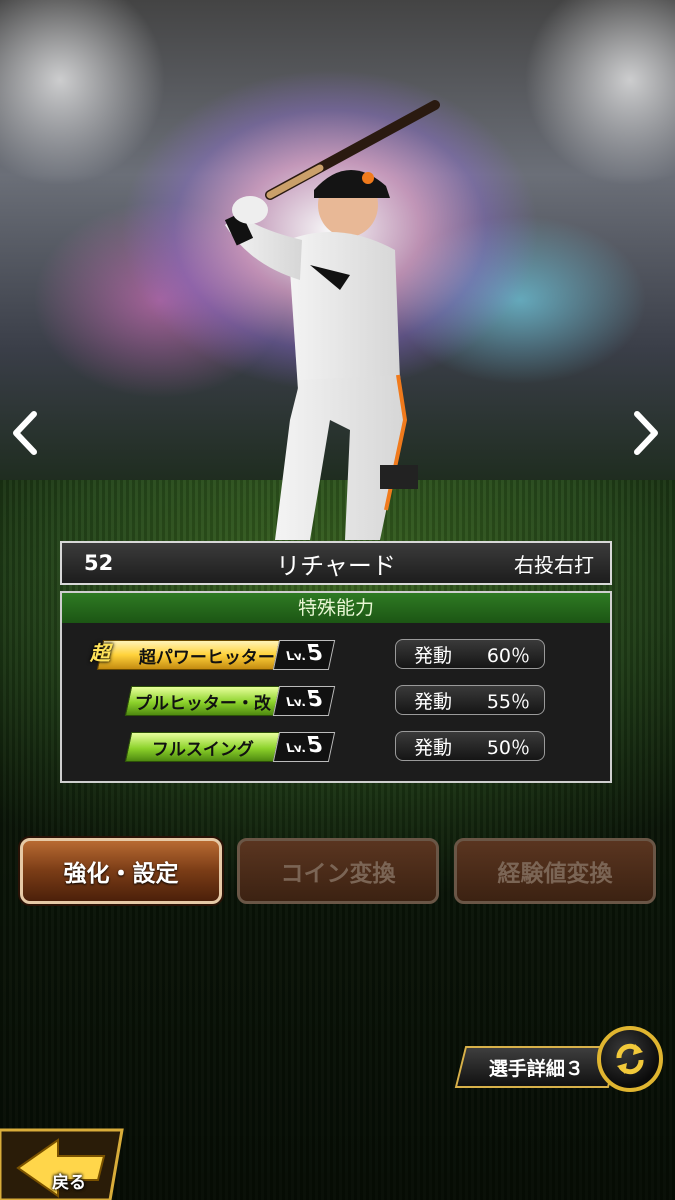 This screenshot has height=1200, width=675. I want to click on back-label: 戻る, so click(69, 1183).